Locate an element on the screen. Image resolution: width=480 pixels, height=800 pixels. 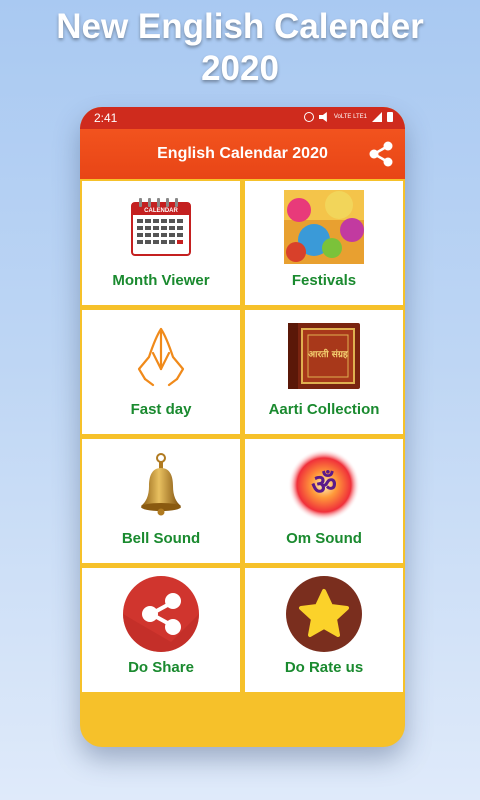
share-button is located at coordinates (381, 154).